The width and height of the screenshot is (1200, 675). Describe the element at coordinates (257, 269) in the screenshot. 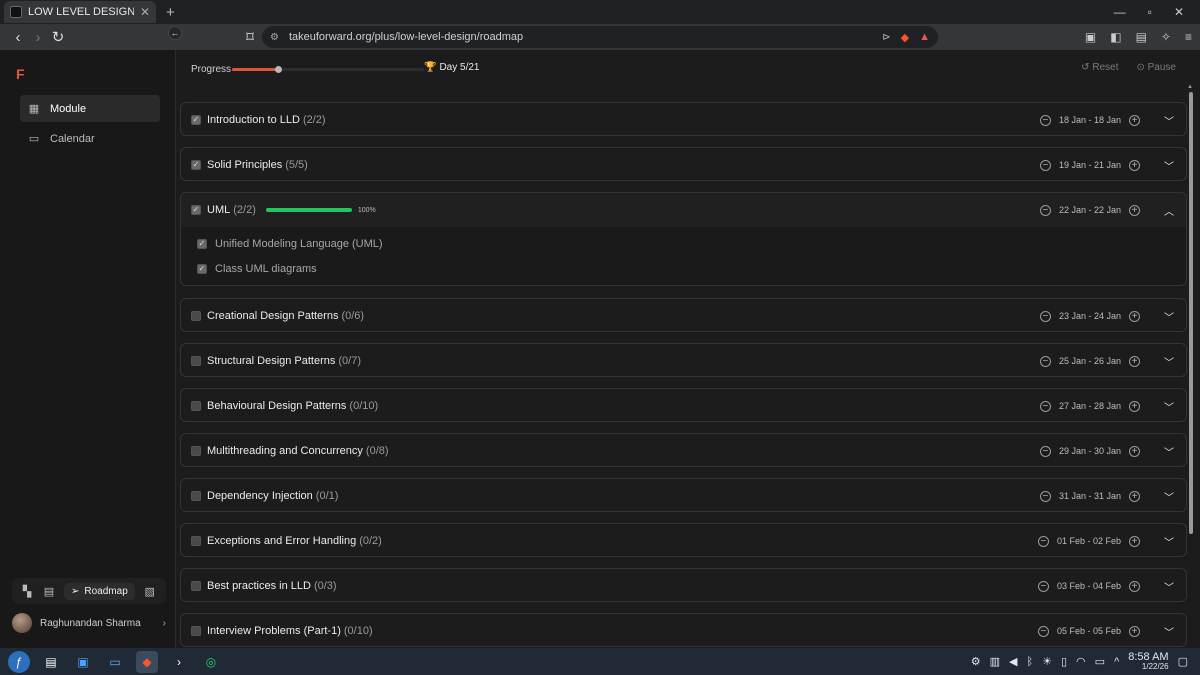

I see `lesson-item: ✓ Class UML diagrams` at that location.